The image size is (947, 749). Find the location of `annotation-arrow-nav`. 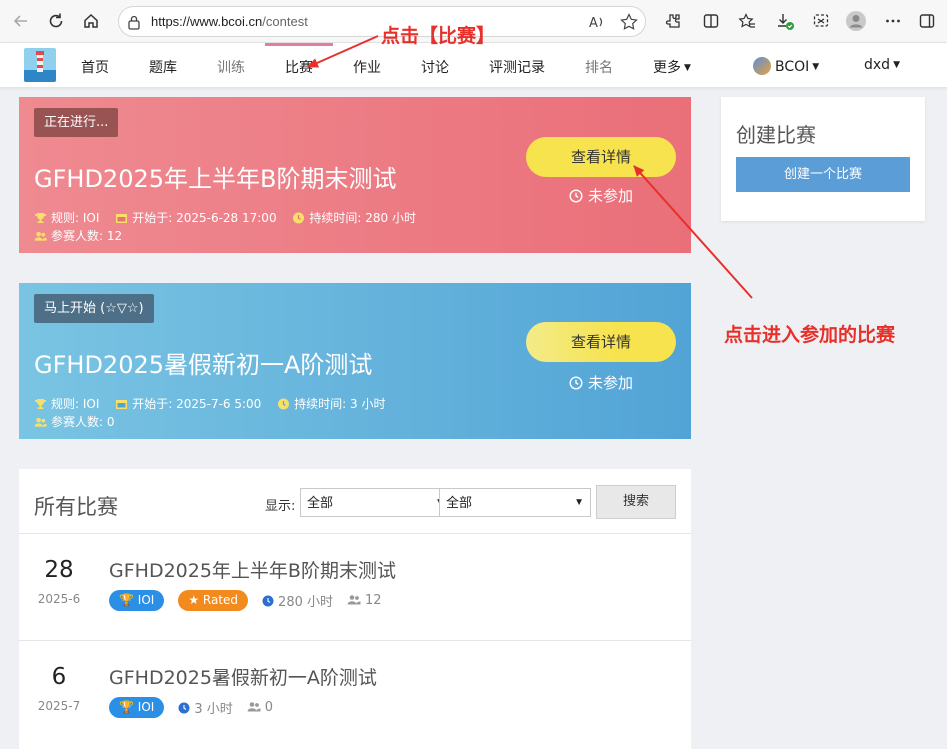

annotation-arrow-nav is located at coordinates (343, 51).